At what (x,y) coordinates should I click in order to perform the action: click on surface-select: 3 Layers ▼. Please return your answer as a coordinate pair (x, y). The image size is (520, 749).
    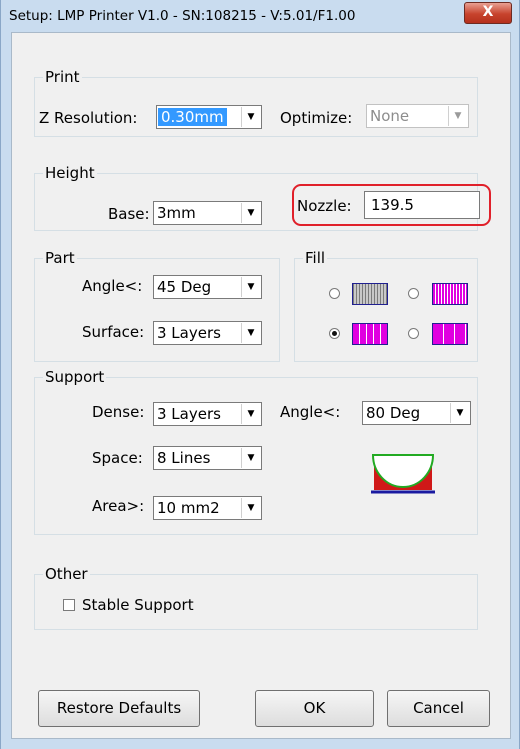
    Looking at the image, I should click on (207, 333).